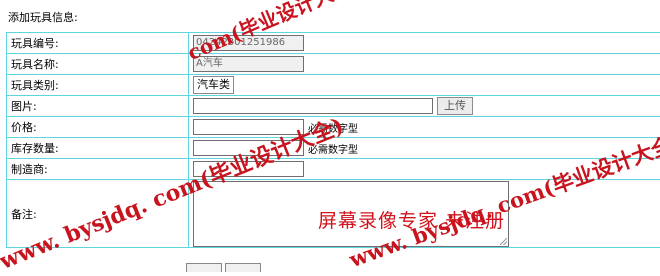 Image resolution: width=660 pixels, height=276 pixels. Describe the element at coordinates (98, 214) in the screenshot. I see `notes-label: 备注:` at that location.